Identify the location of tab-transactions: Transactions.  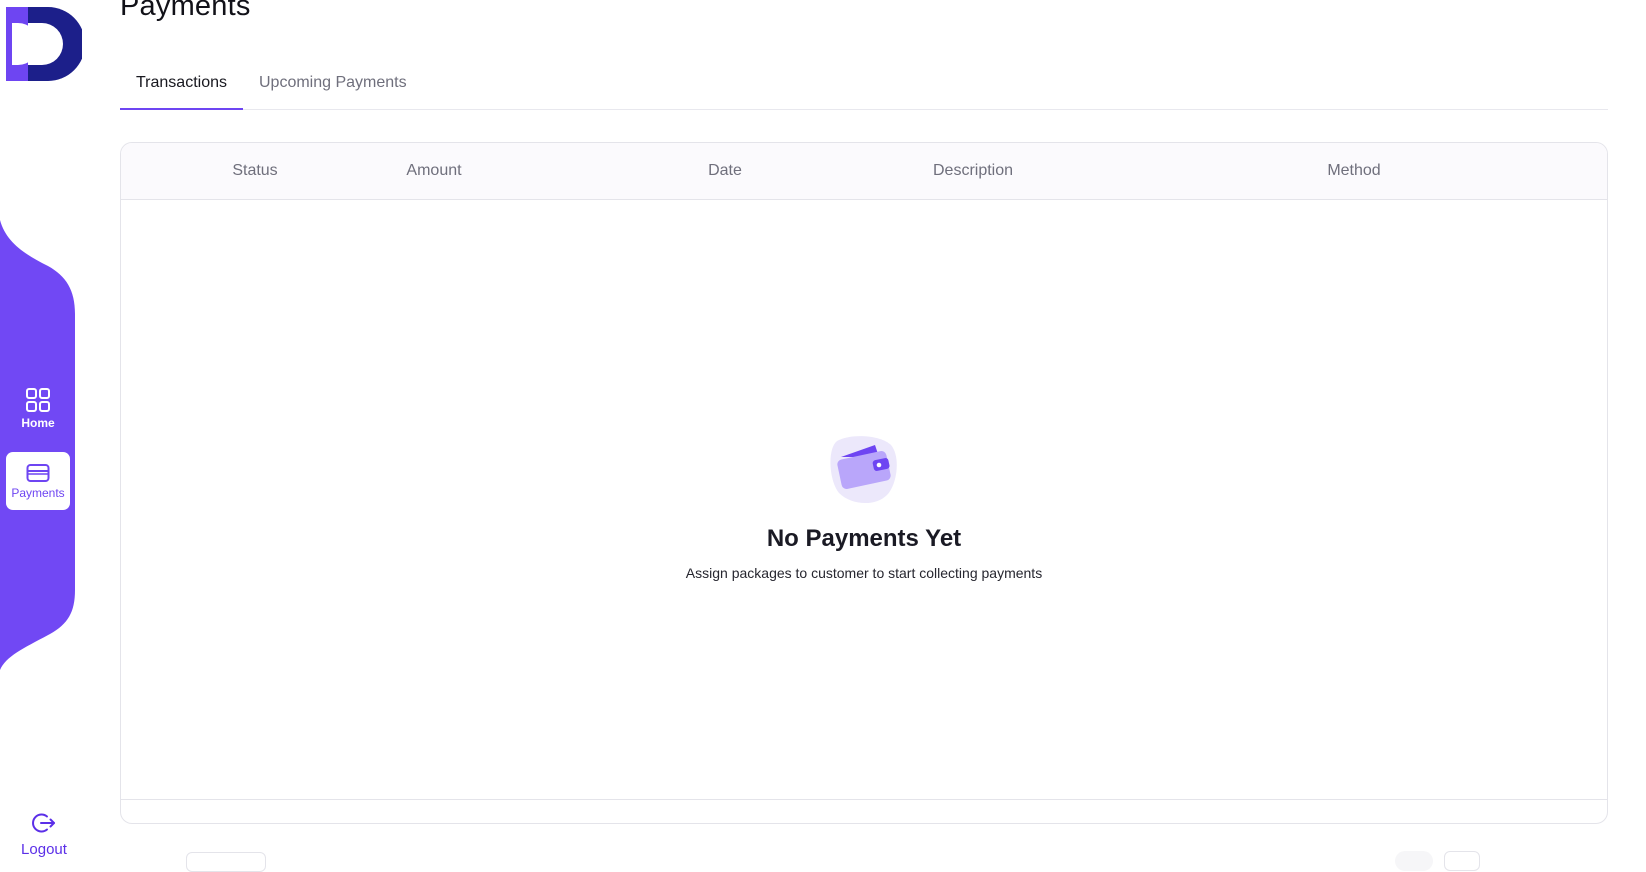
(181, 88).